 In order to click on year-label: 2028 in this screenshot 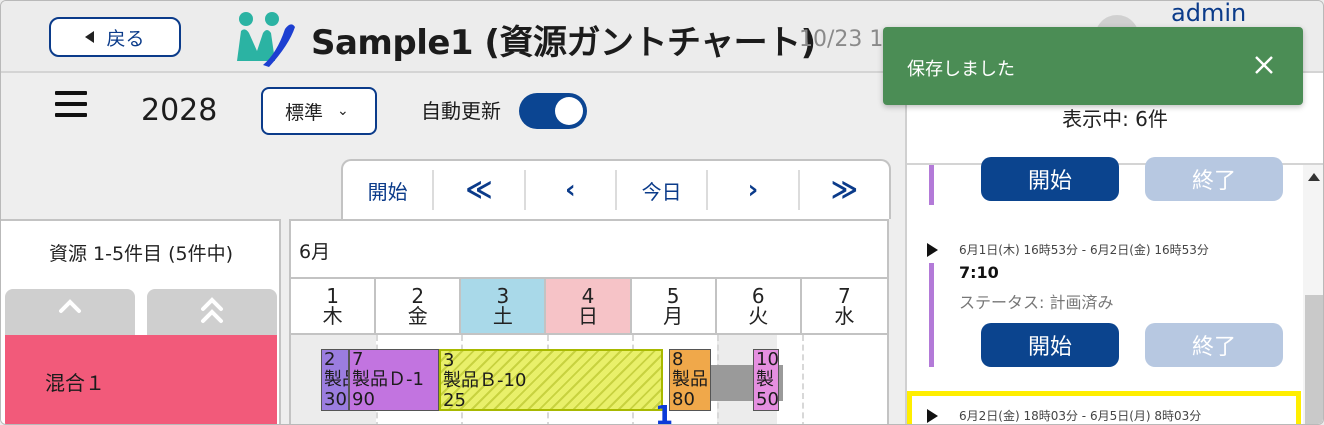, I will do `click(179, 110)`.